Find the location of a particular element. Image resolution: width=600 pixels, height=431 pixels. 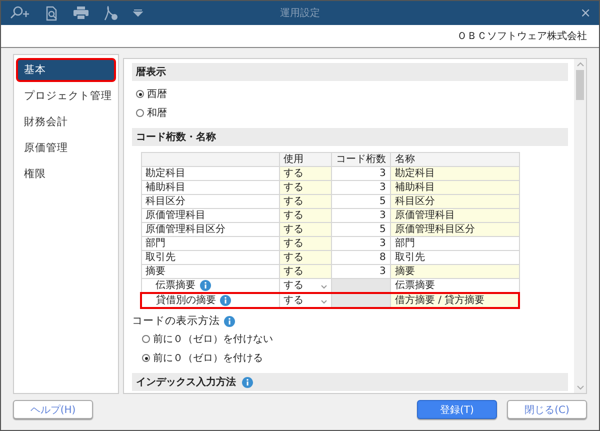

section-header: インデックス入力方法 is located at coordinates (350, 382).